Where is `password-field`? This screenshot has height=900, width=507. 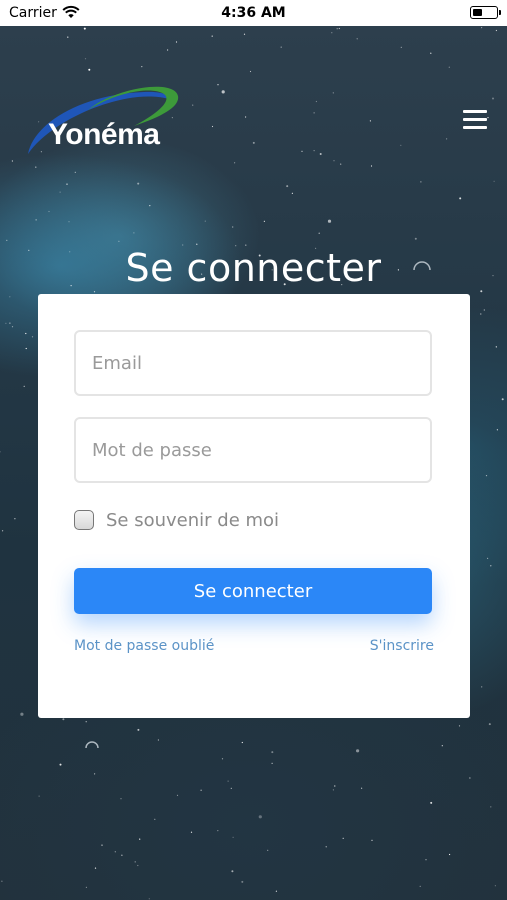 password-field is located at coordinates (253, 450).